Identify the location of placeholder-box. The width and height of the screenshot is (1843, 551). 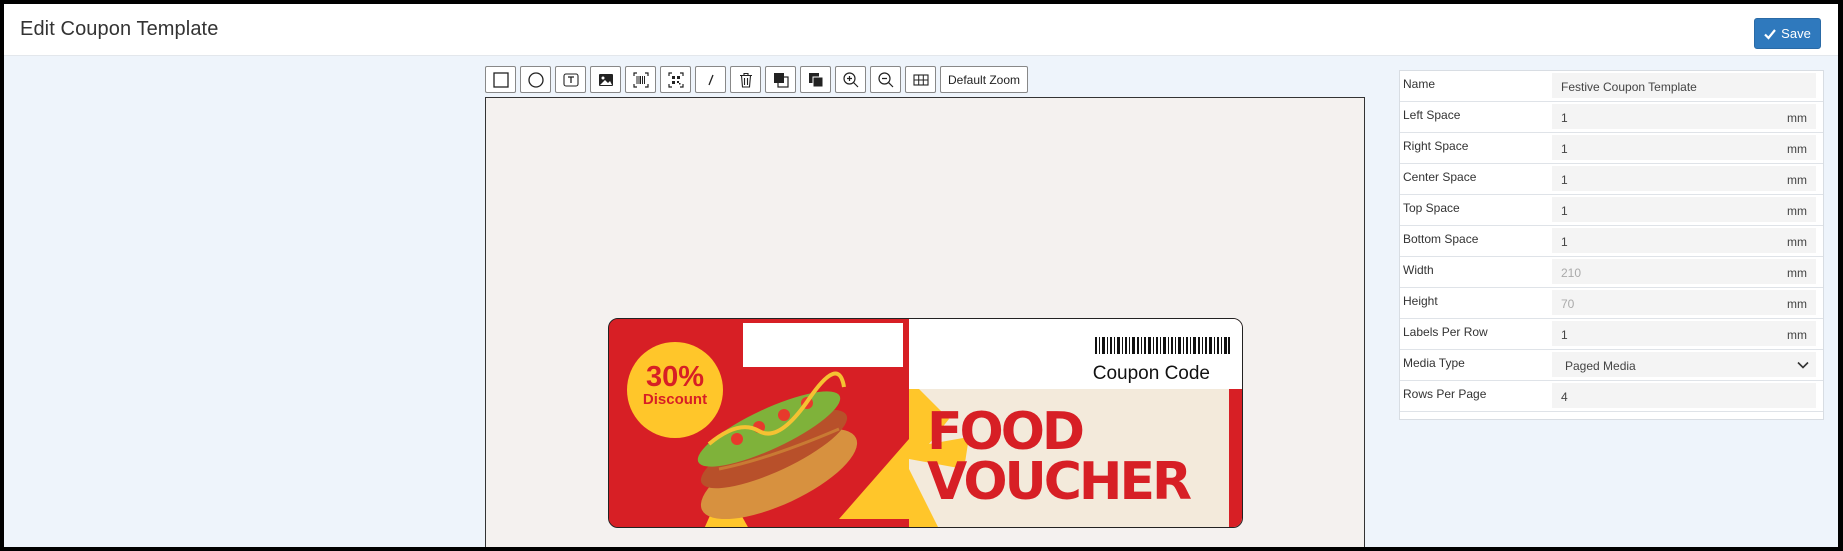
(823, 345).